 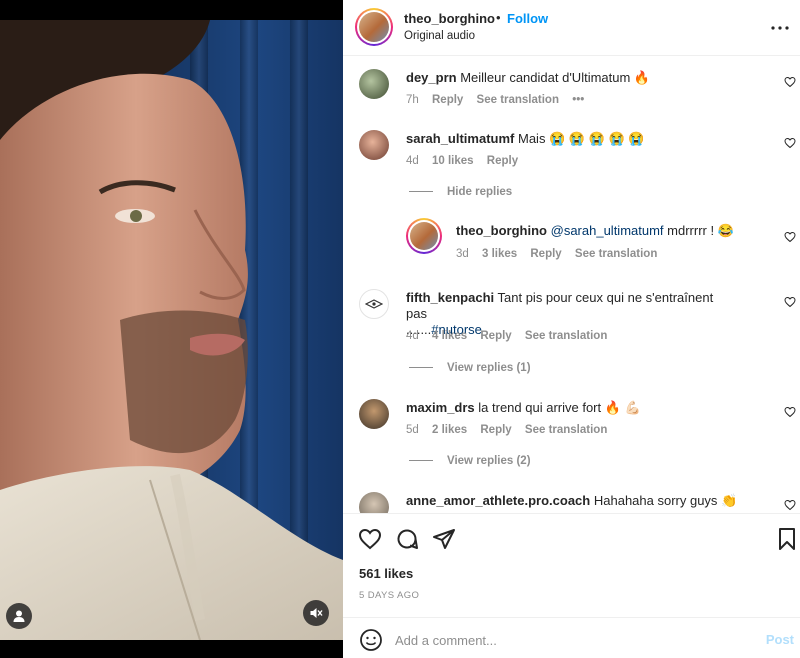 What do you see at coordinates (581, 138) in the screenshot?
I see `comment-text: Mais 😭 😭 😭 😭 😭` at bounding box center [581, 138].